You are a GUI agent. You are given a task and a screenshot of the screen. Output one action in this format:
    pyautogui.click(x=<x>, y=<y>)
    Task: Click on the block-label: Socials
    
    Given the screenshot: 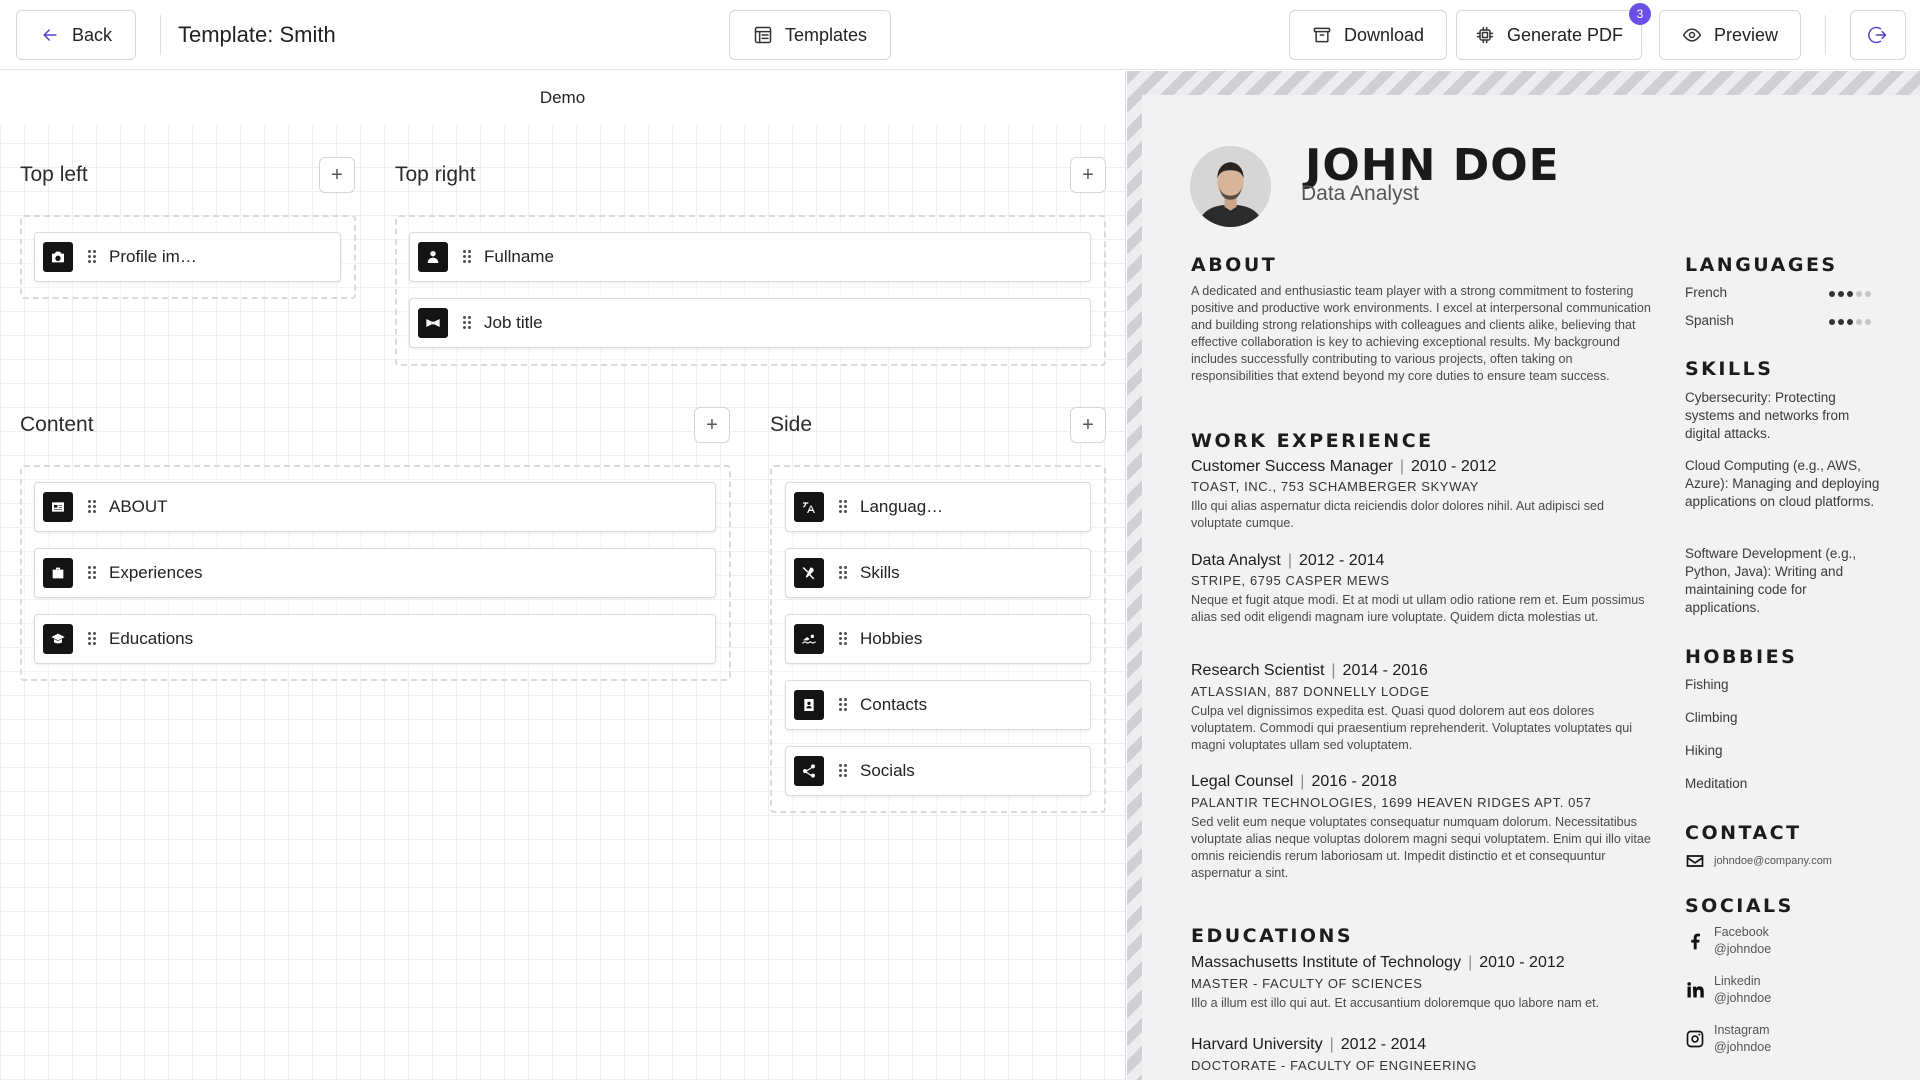 What is the action you would take?
    pyautogui.click(x=887, y=770)
    